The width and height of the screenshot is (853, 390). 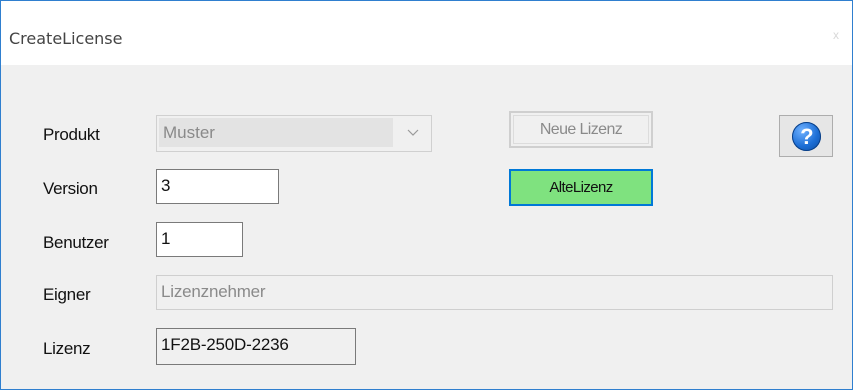 What do you see at coordinates (256, 346) in the screenshot?
I see `lizenz-field: 1F2B-250D-2236` at bounding box center [256, 346].